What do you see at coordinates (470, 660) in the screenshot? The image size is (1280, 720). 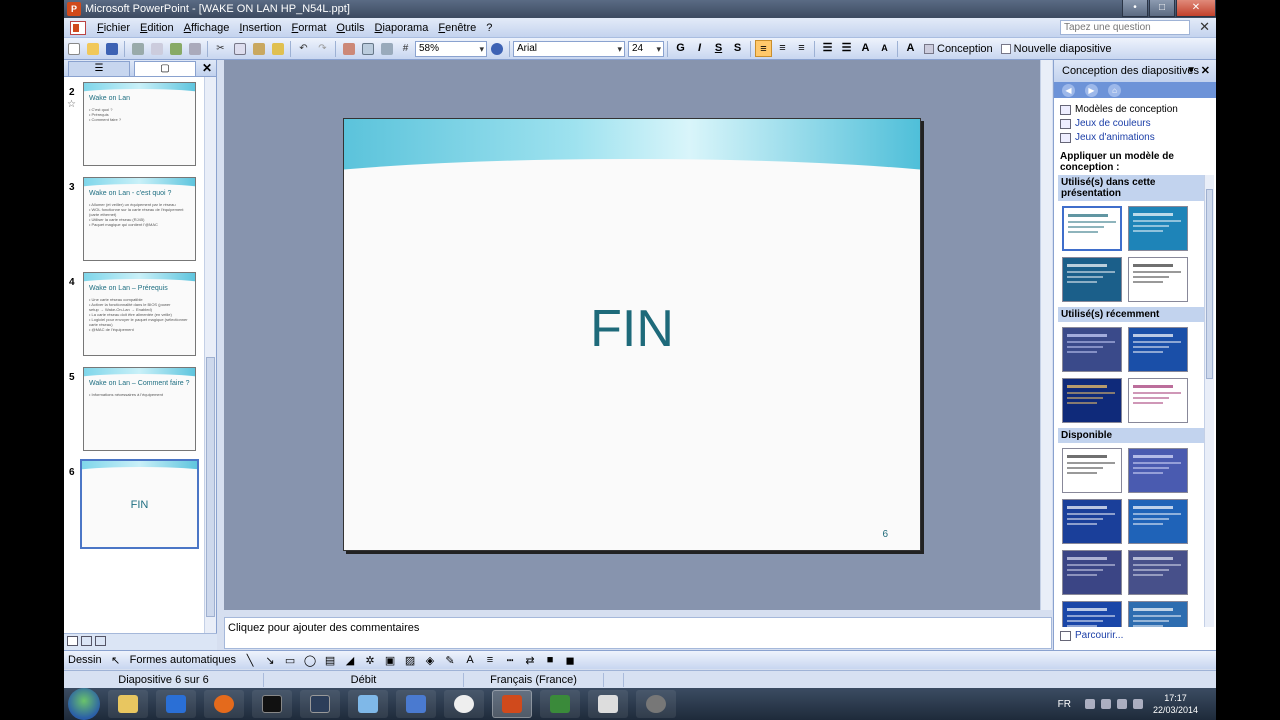 I see `font-color-icon: A` at bounding box center [470, 660].